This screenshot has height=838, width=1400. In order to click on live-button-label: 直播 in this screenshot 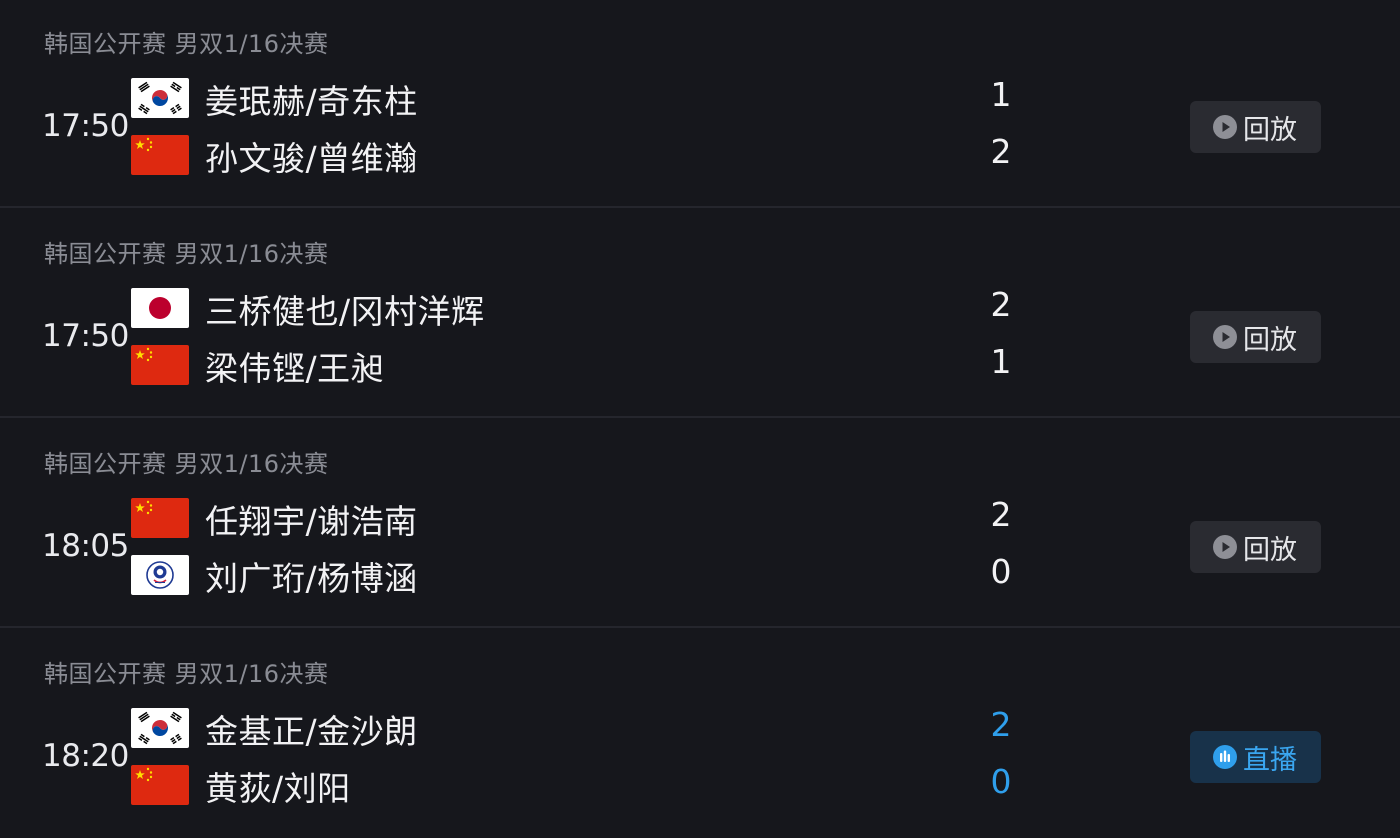, I will do `click(1270, 760)`.